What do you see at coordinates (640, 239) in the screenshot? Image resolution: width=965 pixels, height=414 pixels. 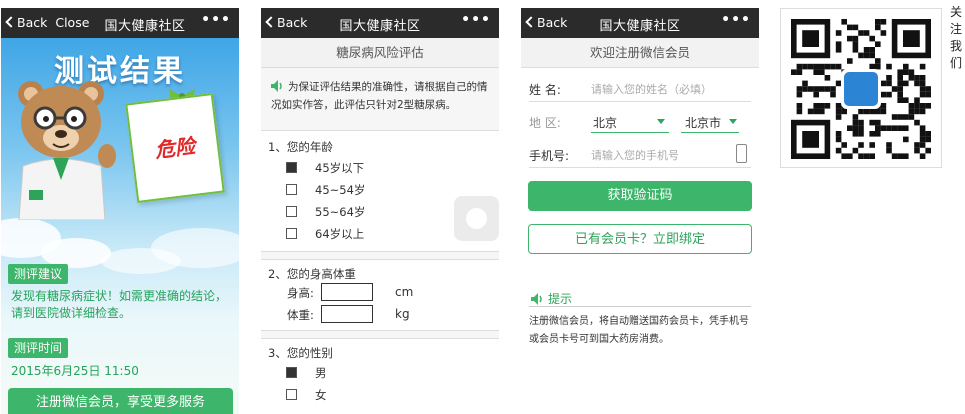 I see `bind-card-button: 已有会员卡？立即绑定` at bounding box center [640, 239].